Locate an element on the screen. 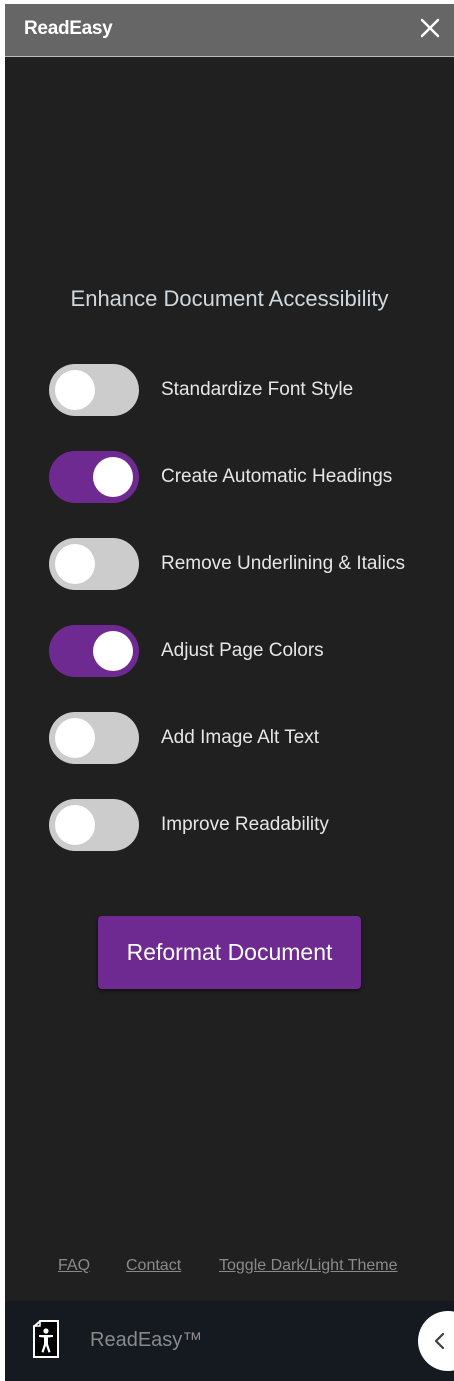  option-row: Improve Readability is located at coordinates (249, 825).